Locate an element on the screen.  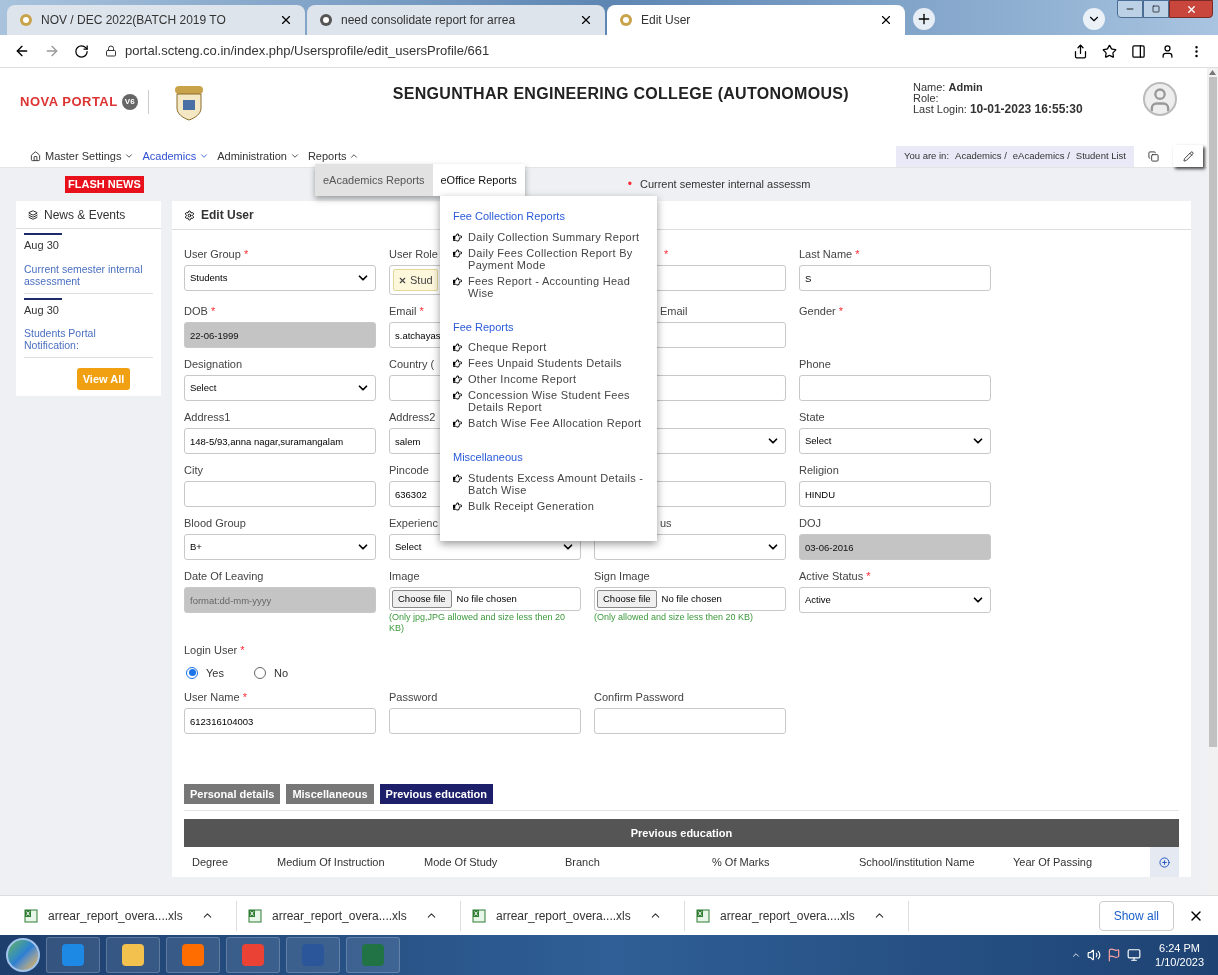
text-field: S is located at coordinates (895, 278).